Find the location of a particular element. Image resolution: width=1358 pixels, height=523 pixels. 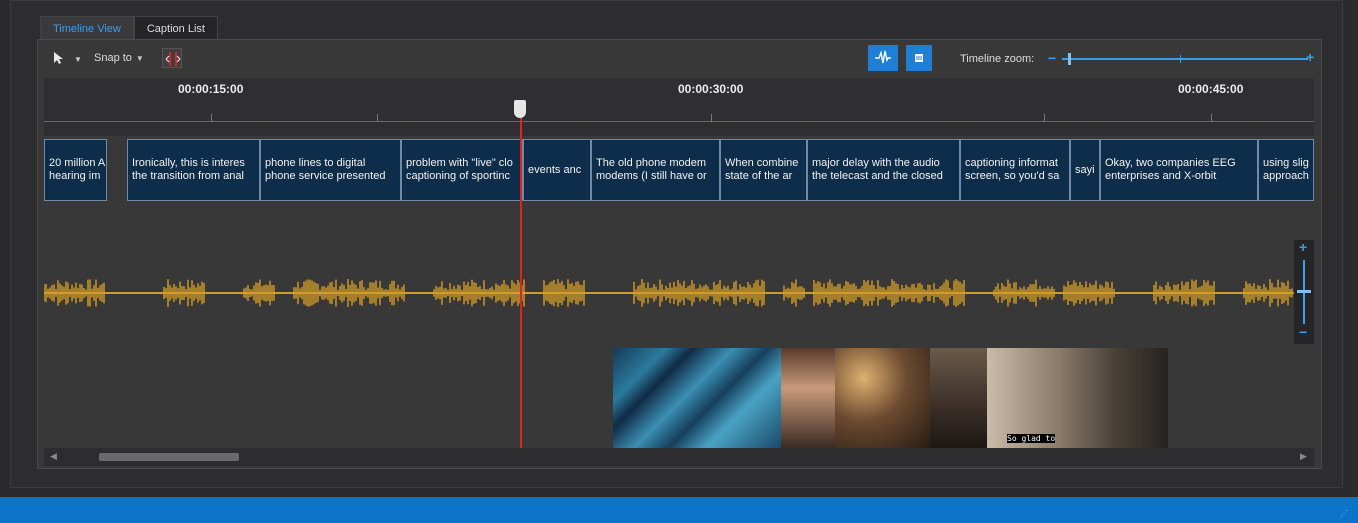

zoom-in-button: + is located at coordinates (1310, 57).